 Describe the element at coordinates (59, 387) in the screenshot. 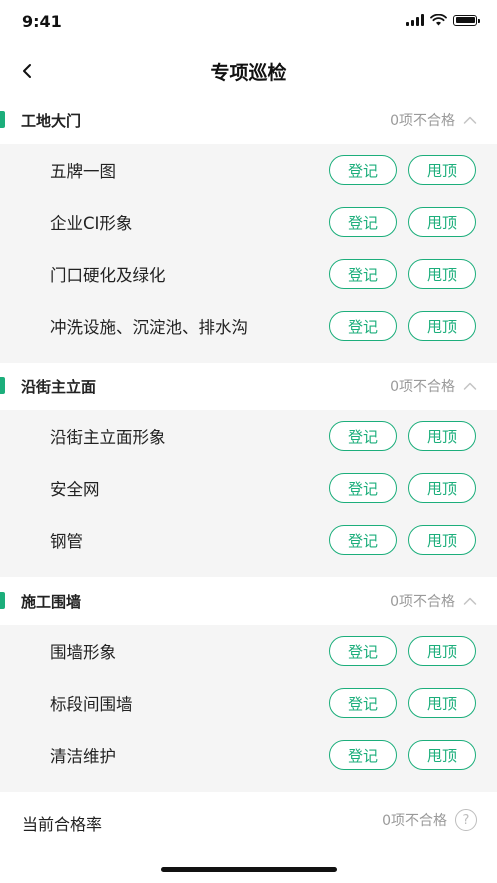

I see `section-title: 沿街主立面` at that location.